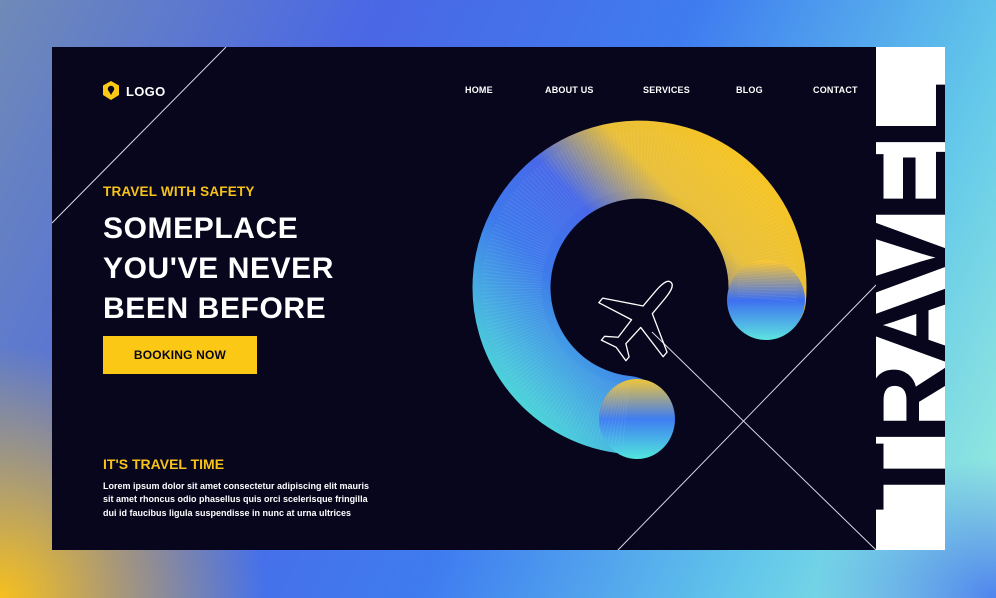 The height and width of the screenshot is (598, 996). Describe the element at coordinates (835, 90) in the screenshot. I see `nav-item-contact: CONTACT` at that location.